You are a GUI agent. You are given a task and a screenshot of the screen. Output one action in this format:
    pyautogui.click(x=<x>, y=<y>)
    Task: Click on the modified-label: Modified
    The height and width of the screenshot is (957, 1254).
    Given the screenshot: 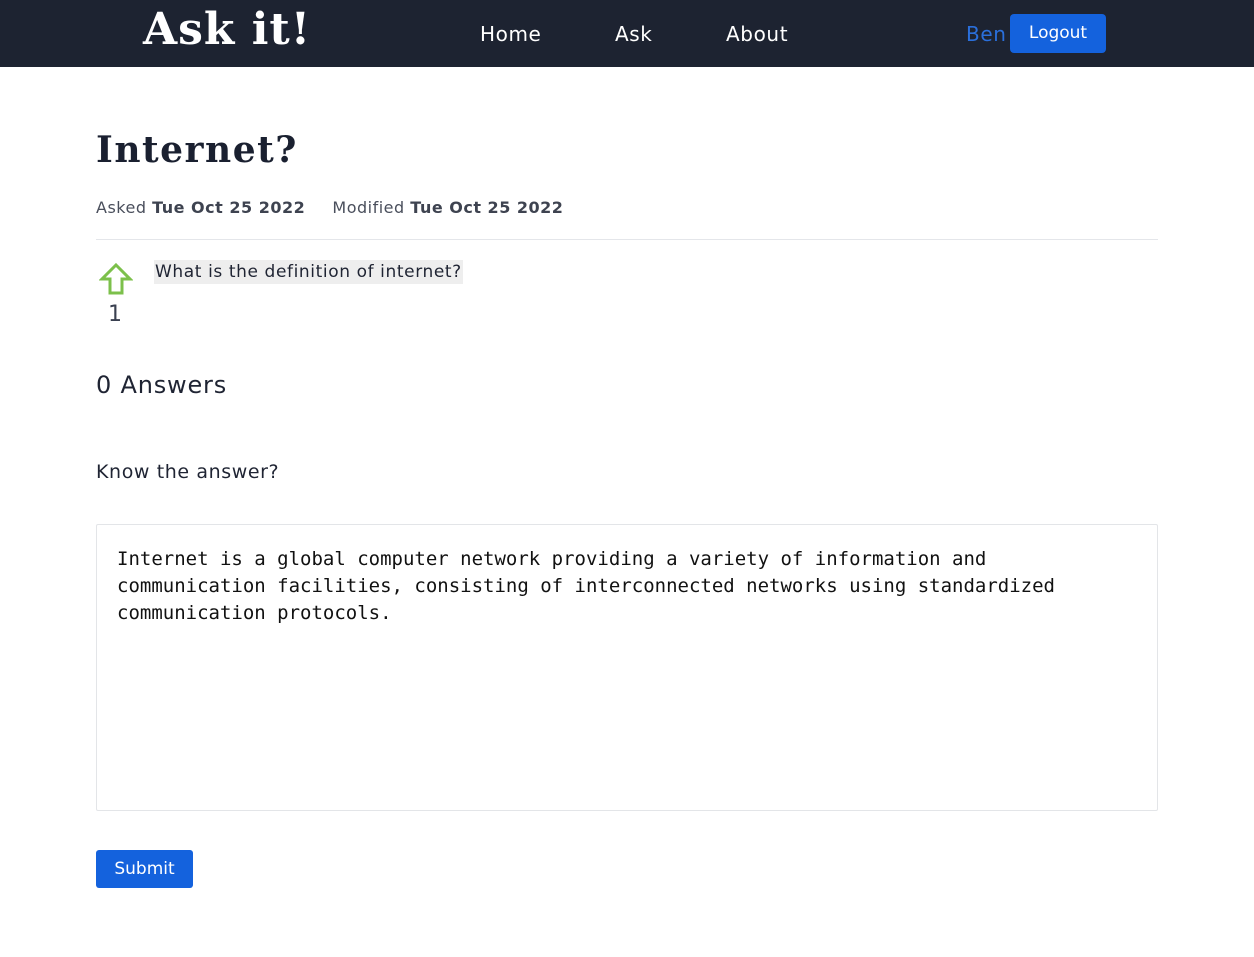 What is the action you would take?
    pyautogui.click(x=368, y=207)
    